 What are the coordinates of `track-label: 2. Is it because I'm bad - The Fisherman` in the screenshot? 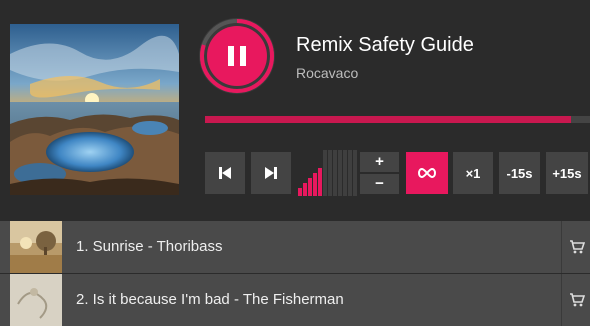 It's located at (210, 299).